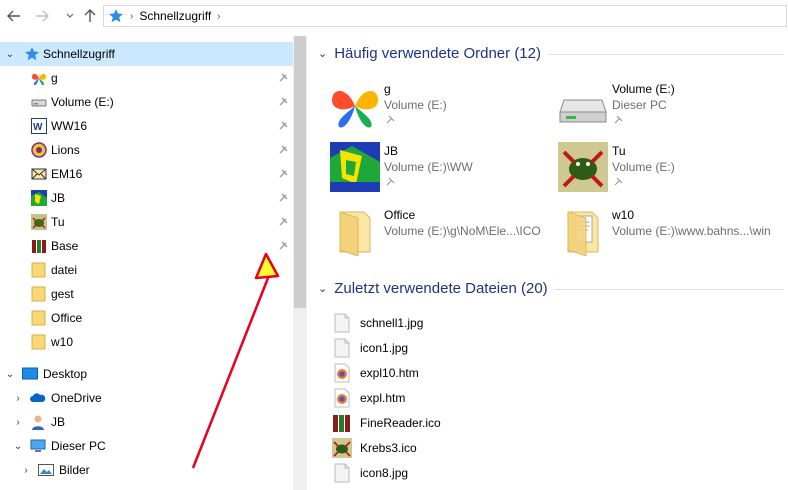  Describe the element at coordinates (384, 348) in the screenshot. I see `file-name: icon1.jpg` at that location.